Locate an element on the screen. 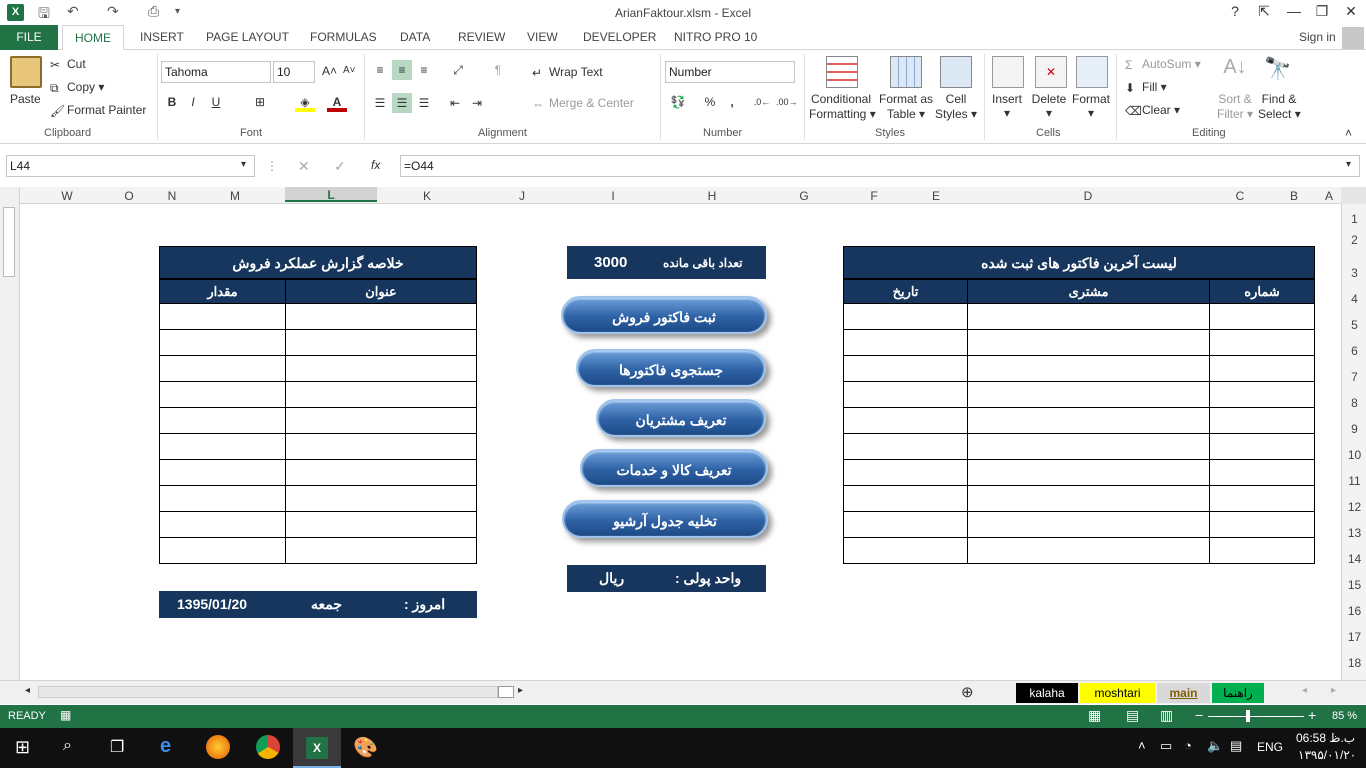  col-header: O is located at coordinates (129, 196).